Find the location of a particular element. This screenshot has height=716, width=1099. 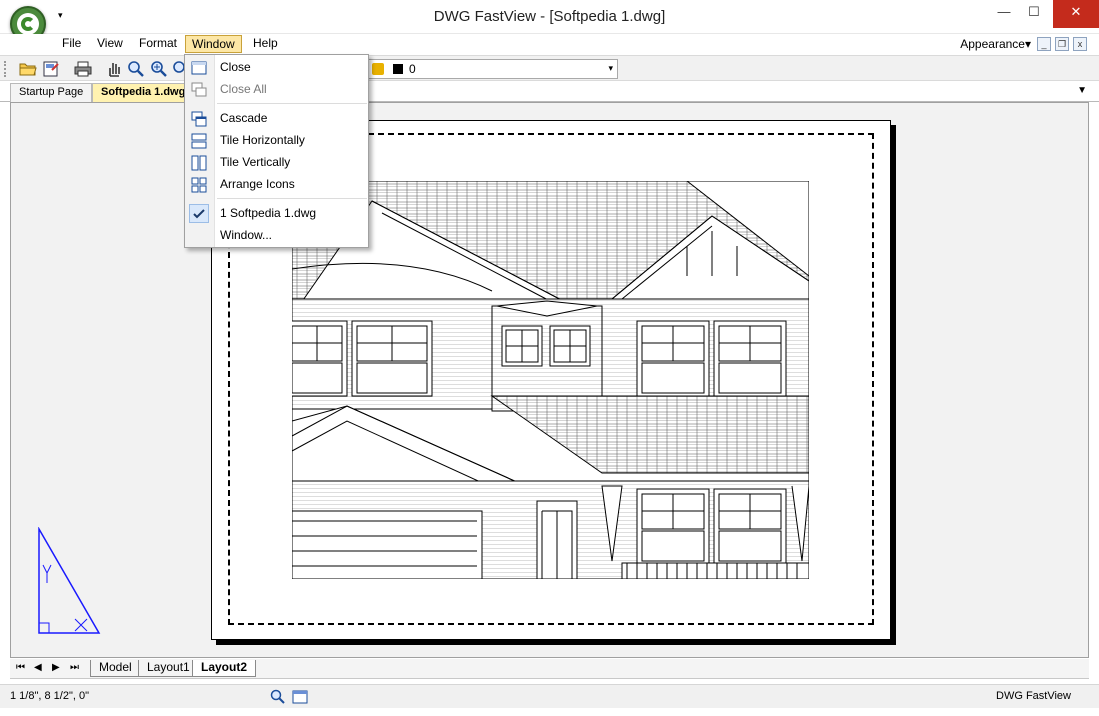

title-bar: ▾ DWG FastView - [Softpedia 1.dwg] — ☐ ✕ is located at coordinates (549, 21).